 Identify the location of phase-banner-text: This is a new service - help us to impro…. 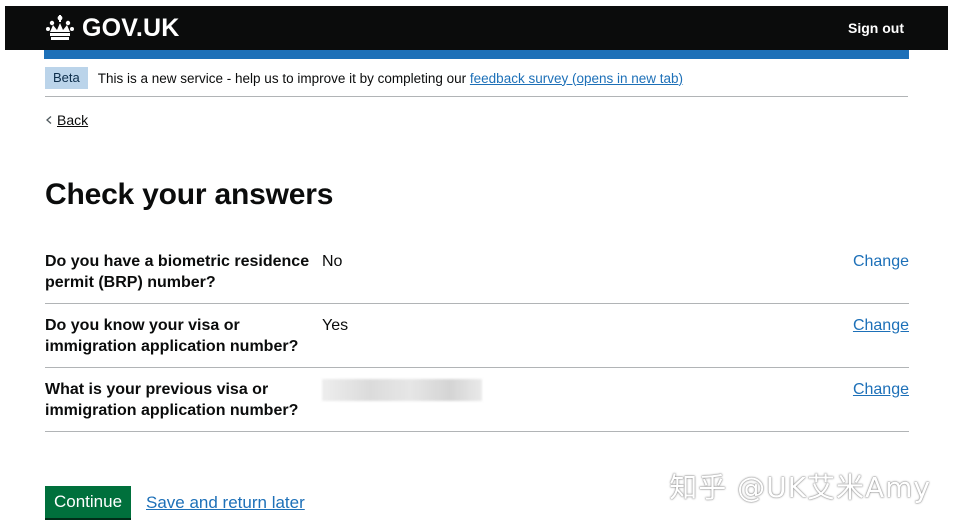
(390, 78).